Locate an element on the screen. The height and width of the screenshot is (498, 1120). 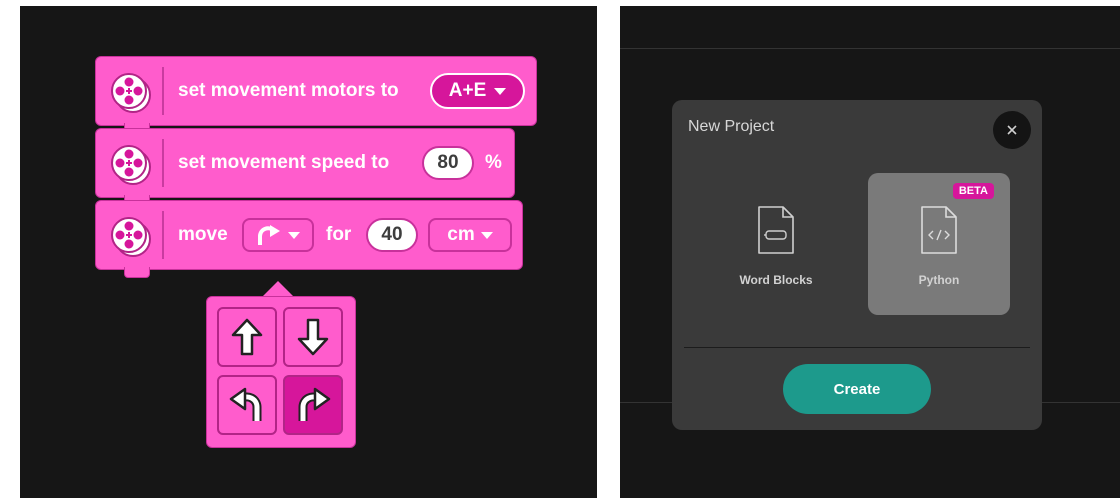
unit-dropdown: cm is located at coordinates (470, 235).